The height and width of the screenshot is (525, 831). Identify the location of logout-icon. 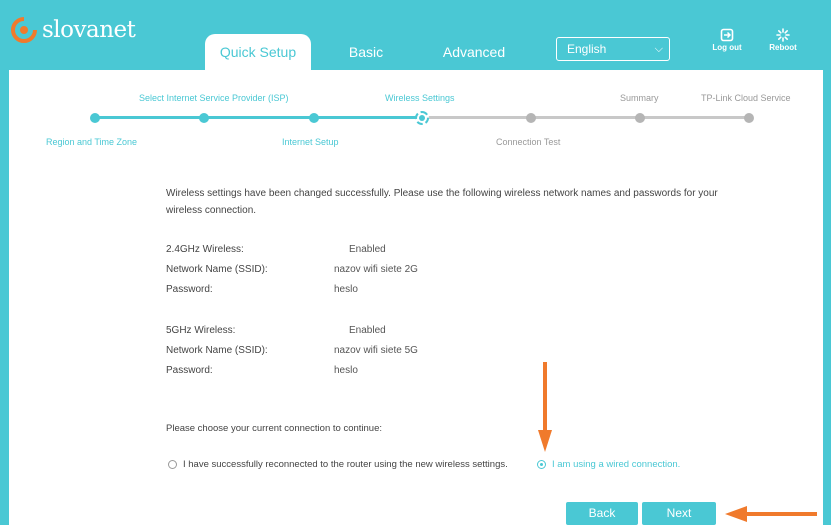
(727, 35).